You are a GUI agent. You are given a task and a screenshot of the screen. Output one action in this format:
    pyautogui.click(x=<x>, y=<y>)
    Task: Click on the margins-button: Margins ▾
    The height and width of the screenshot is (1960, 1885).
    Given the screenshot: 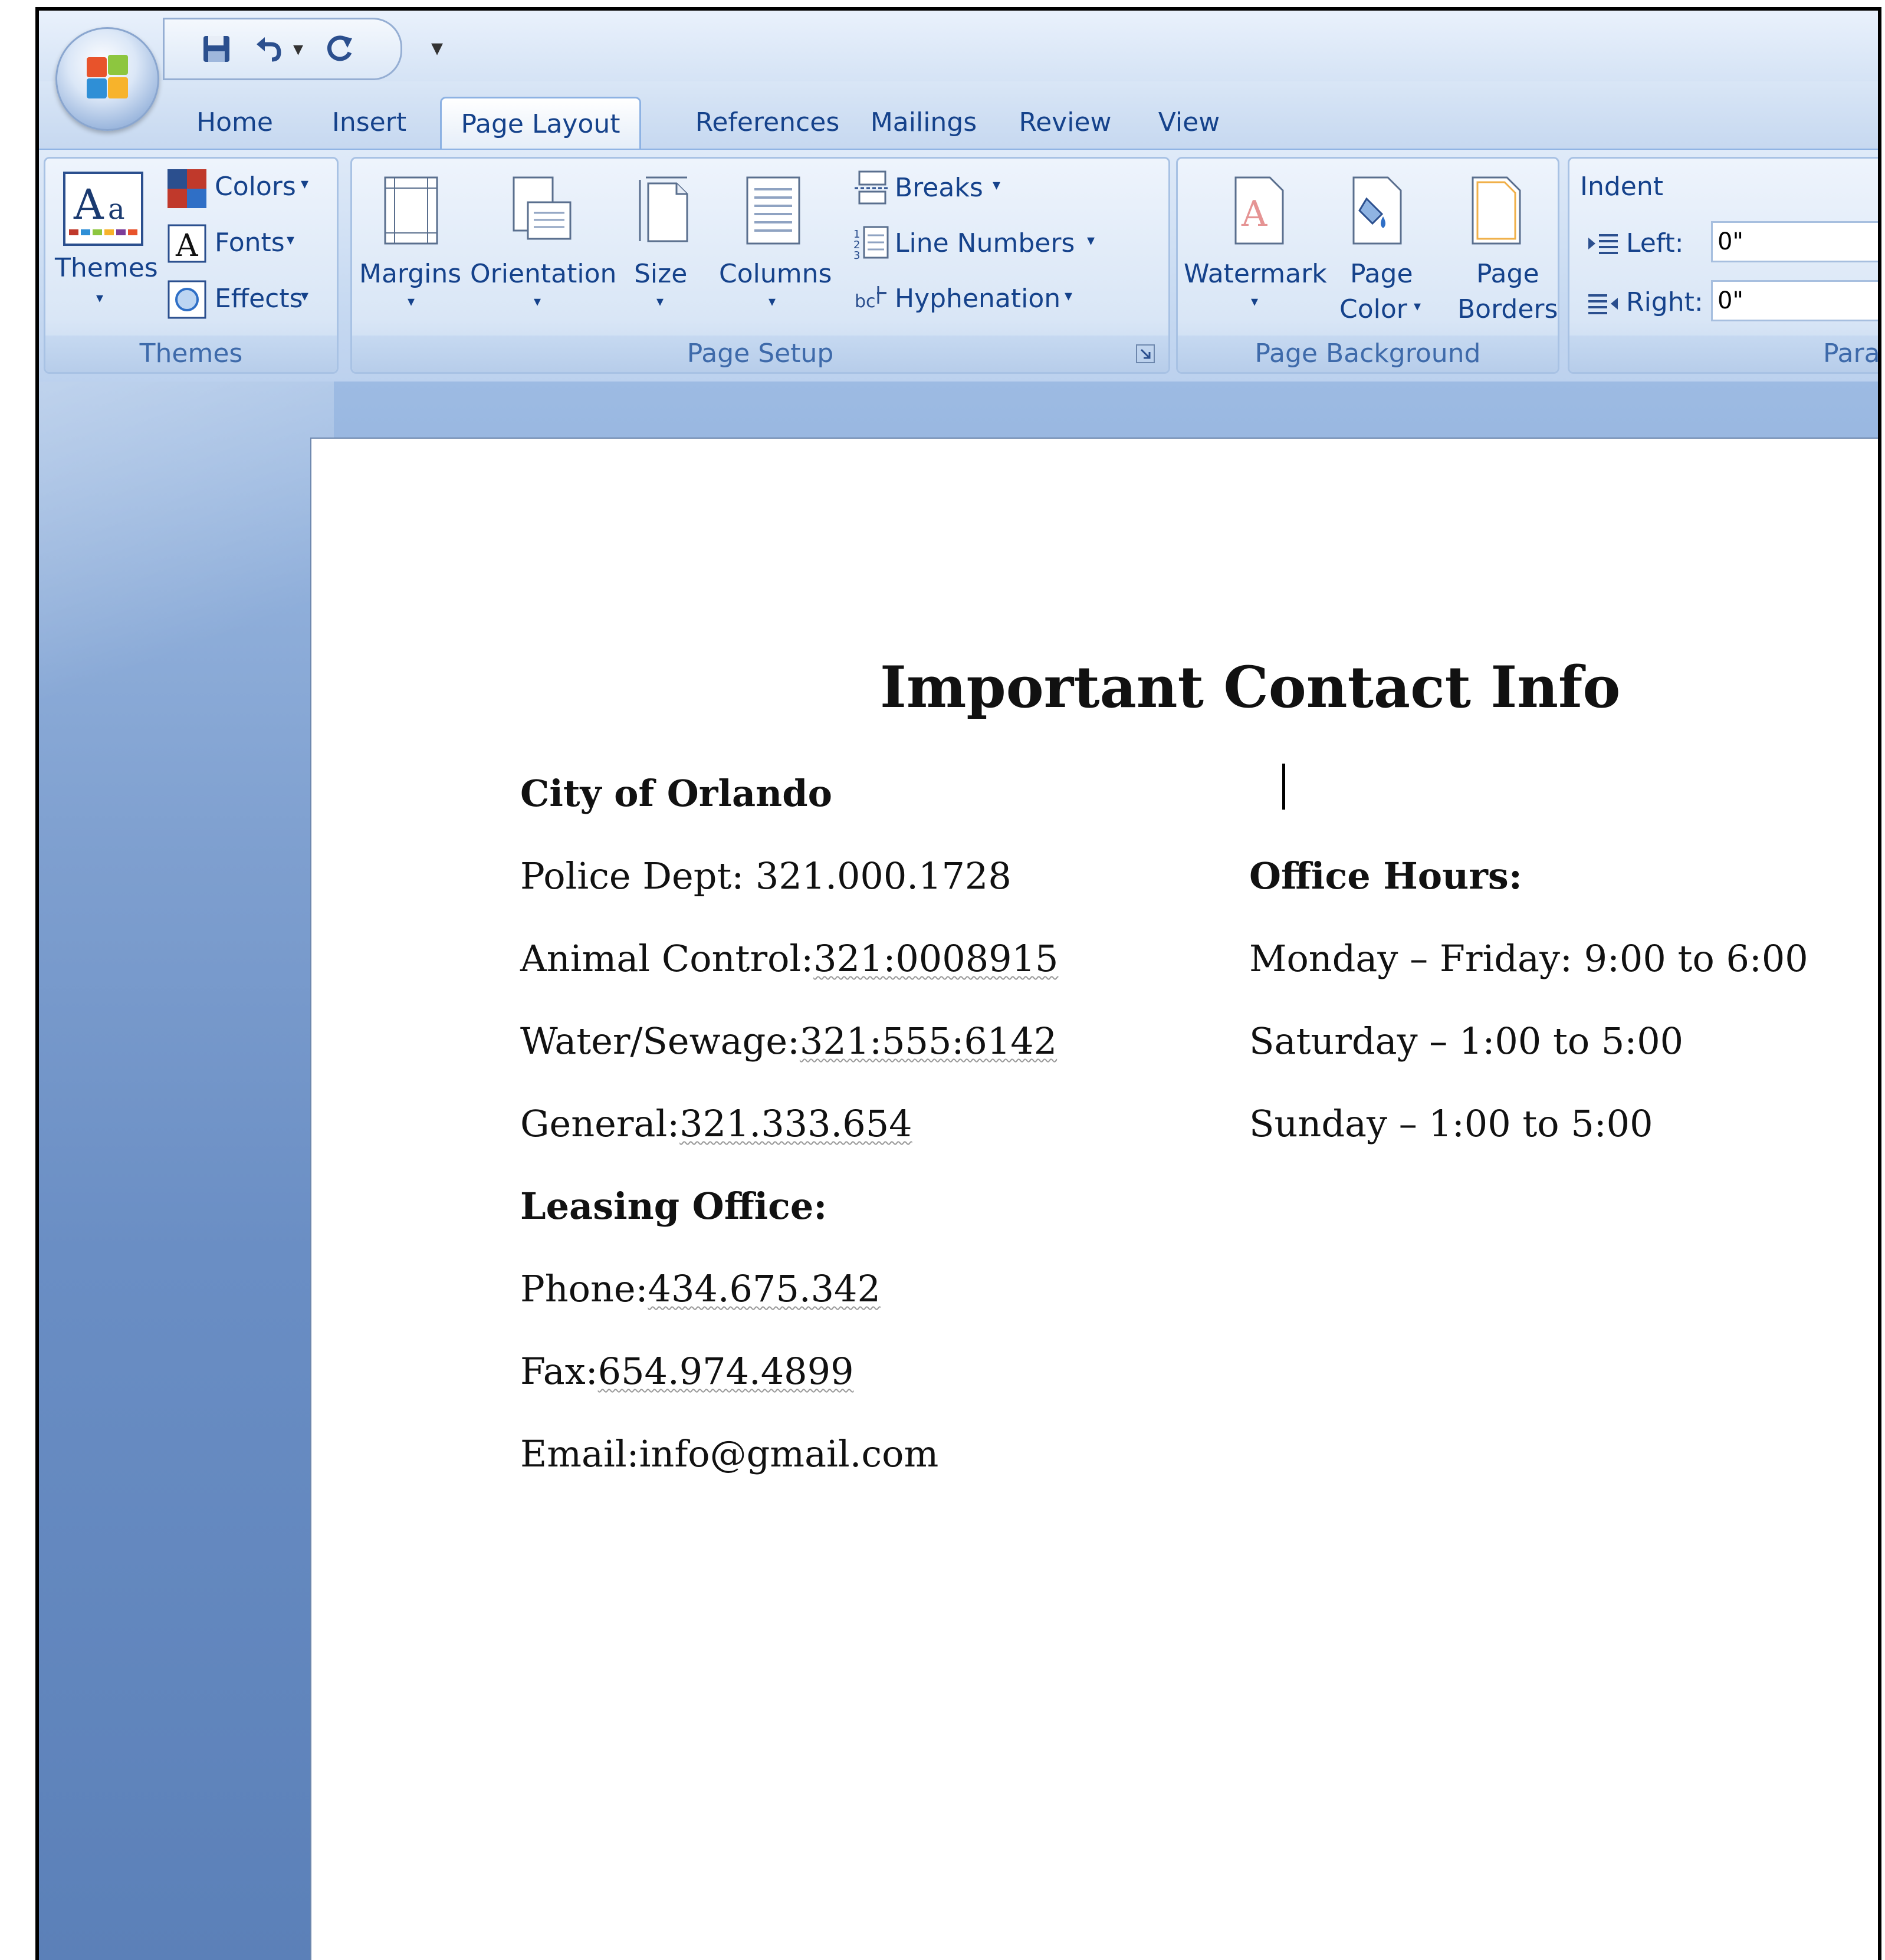 What is the action you would take?
    pyautogui.click(x=413, y=247)
    